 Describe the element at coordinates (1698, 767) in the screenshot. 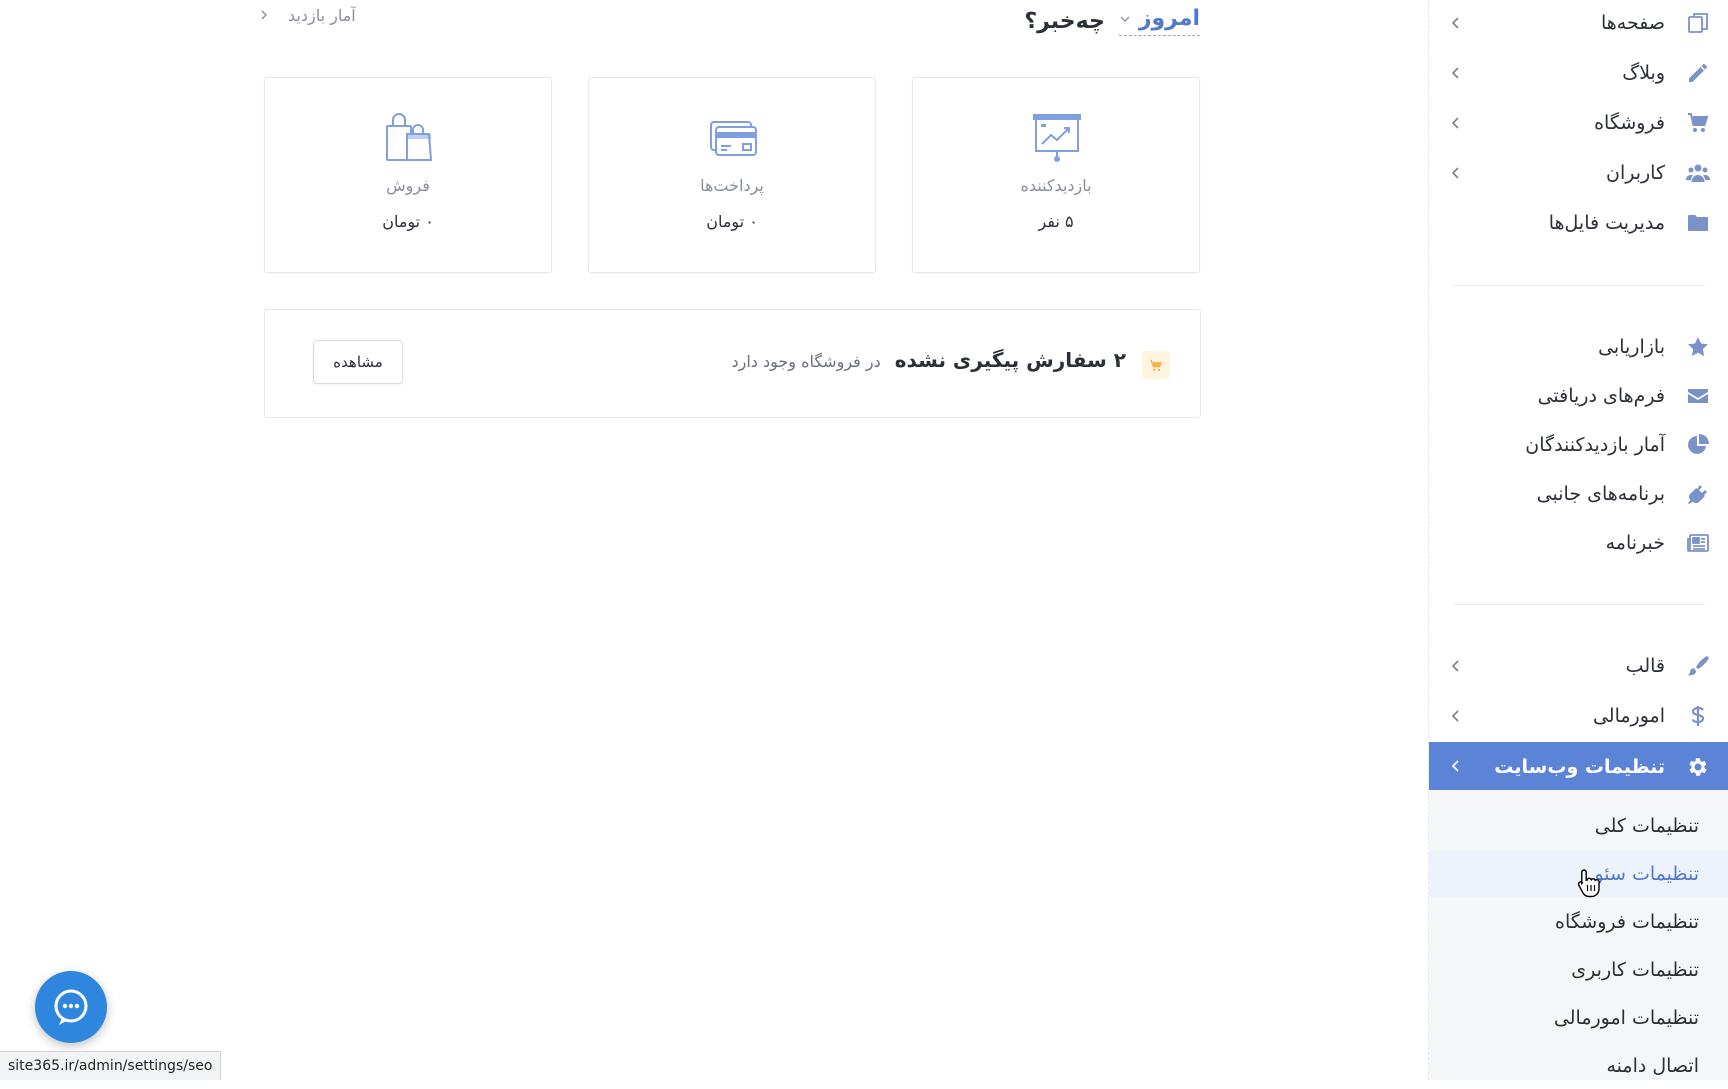

I see `gear-icon` at that location.